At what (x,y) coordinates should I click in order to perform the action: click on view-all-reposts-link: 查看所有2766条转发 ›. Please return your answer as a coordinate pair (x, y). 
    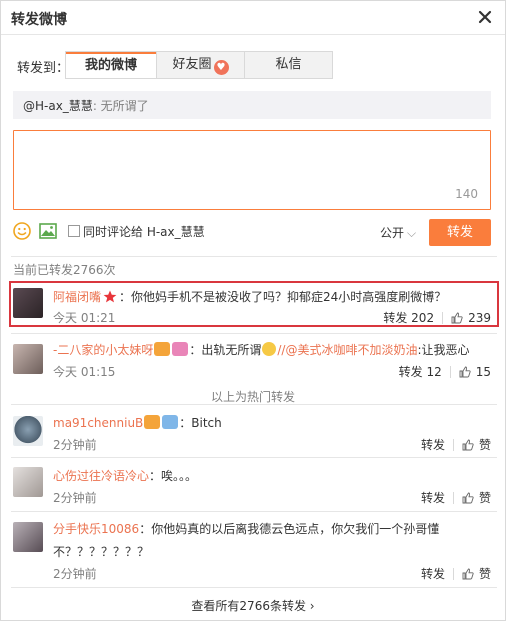
    Looking at the image, I should click on (253, 605).